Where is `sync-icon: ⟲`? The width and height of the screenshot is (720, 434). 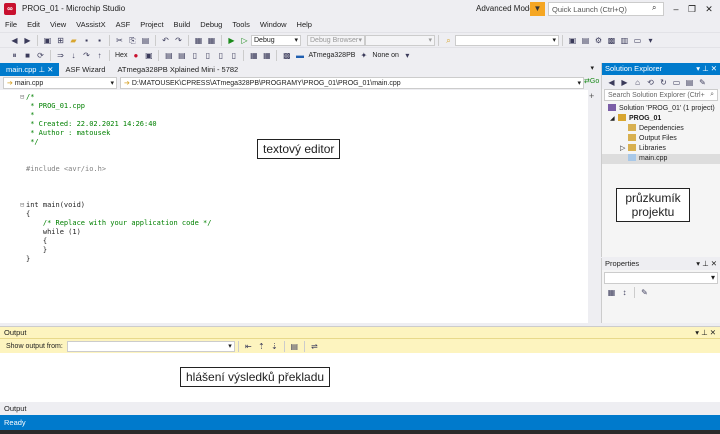
sync-icon: ⟲ is located at coordinates (650, 82).